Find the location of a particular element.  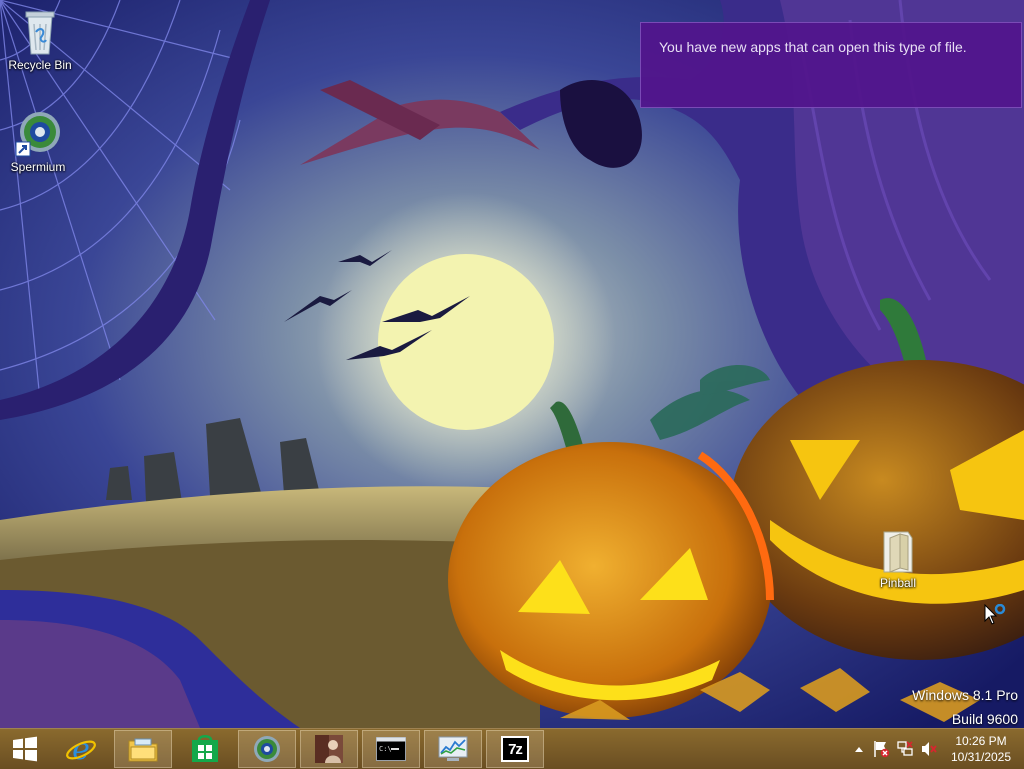

pinball-label: Pinball is located at coordinates (898, 583).